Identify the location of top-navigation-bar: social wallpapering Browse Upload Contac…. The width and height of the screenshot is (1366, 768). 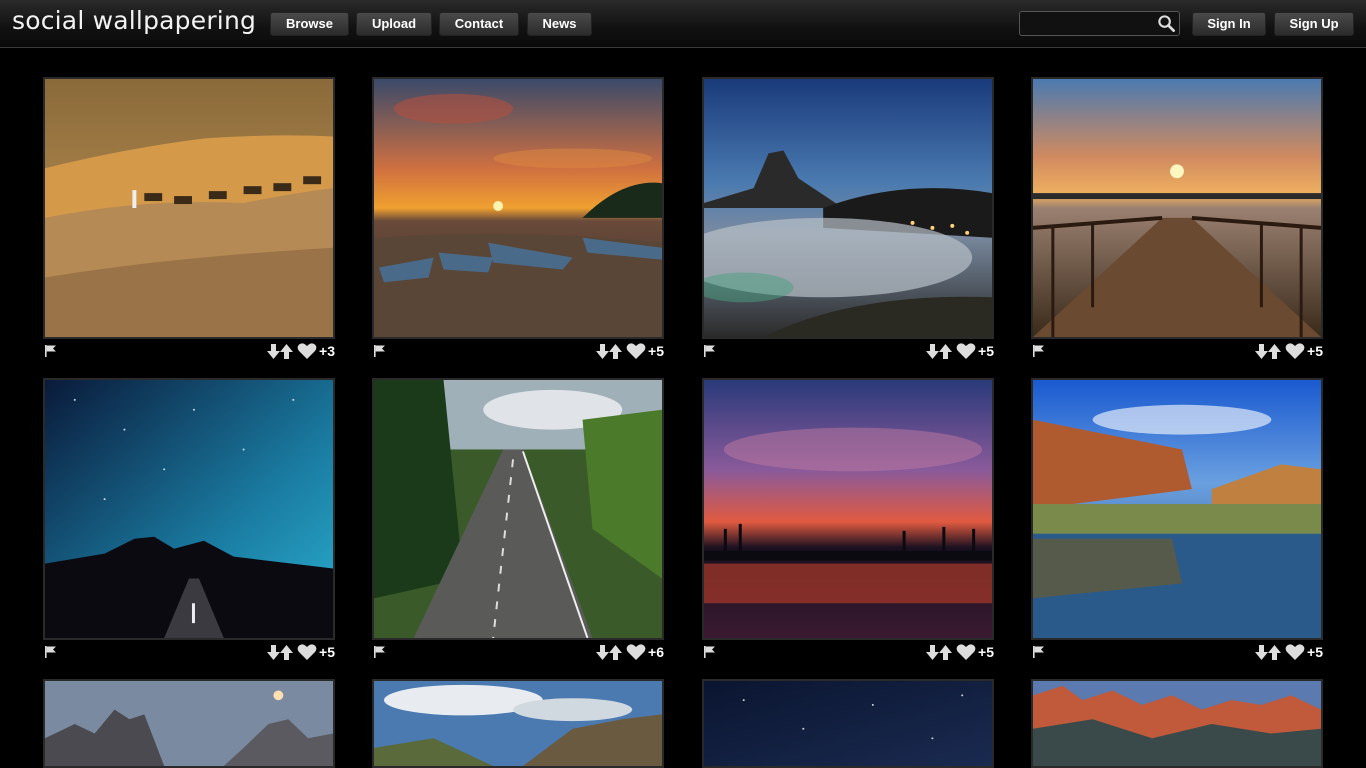
(683, 24).